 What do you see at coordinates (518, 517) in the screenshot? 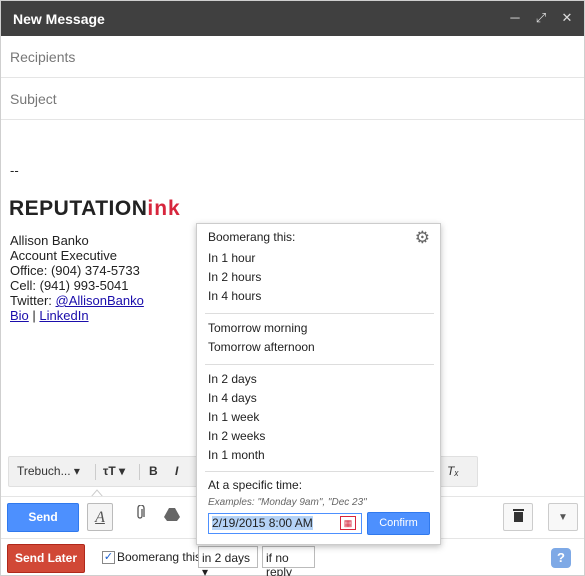
I see `trash-icon` at bounding box center [518, 517].